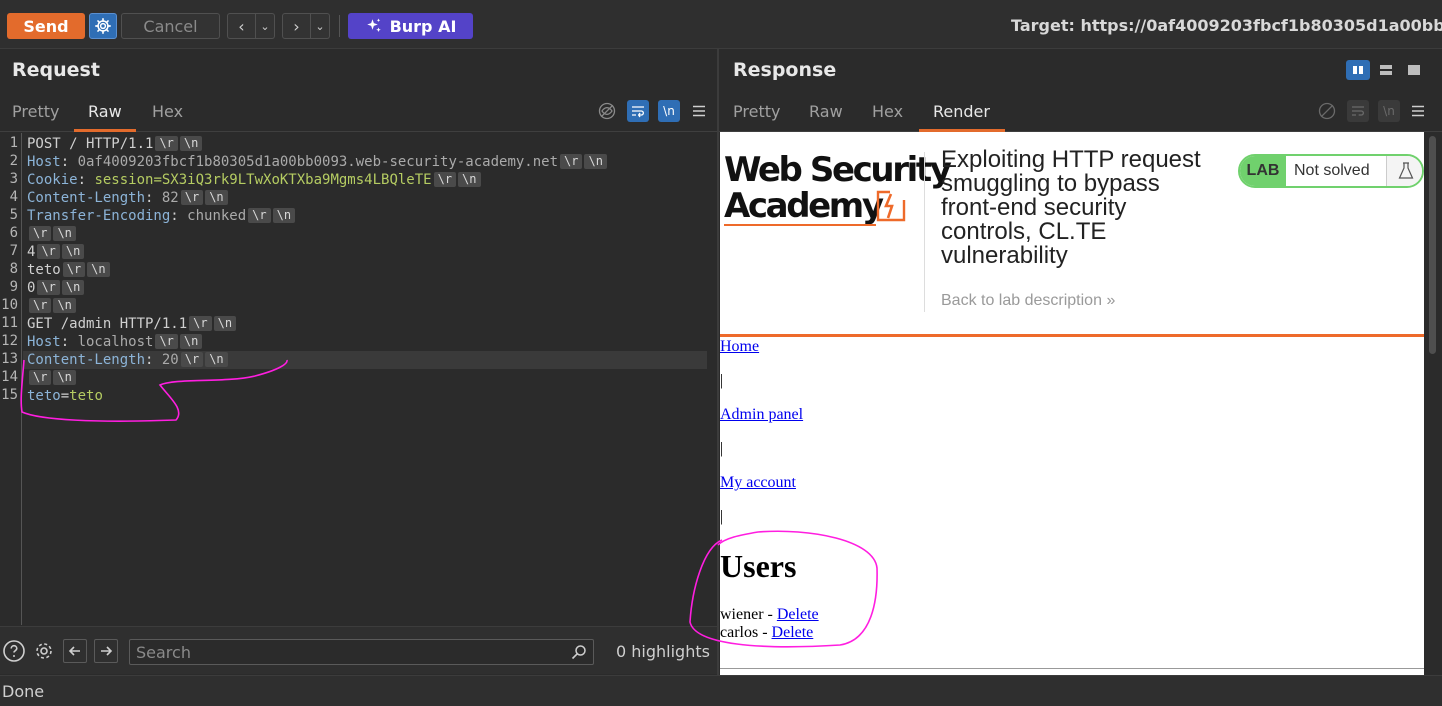 Image resolution: width=1442 pixels, height=706 pixels. What do you see at coordinates (44, 651) in the screenshot?
I see `search-settings-gear-icon` at bounding box center [44, 651].